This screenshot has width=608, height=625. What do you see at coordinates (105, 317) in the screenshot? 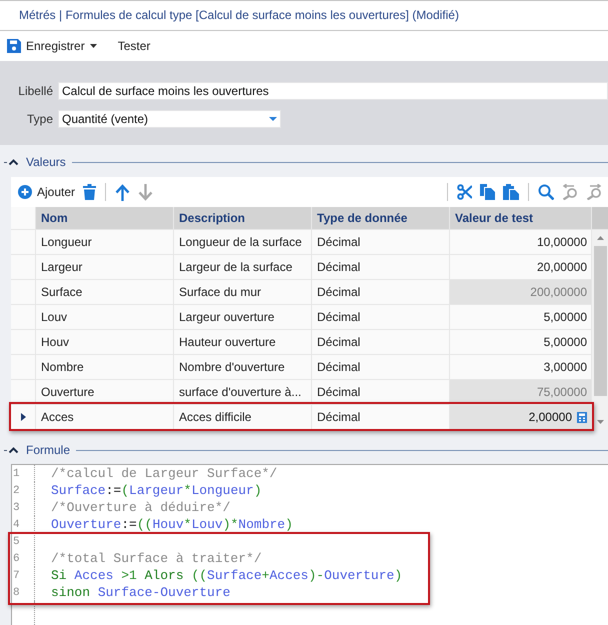
I see `table-cell: Louv` at bounding box center [105, 317].